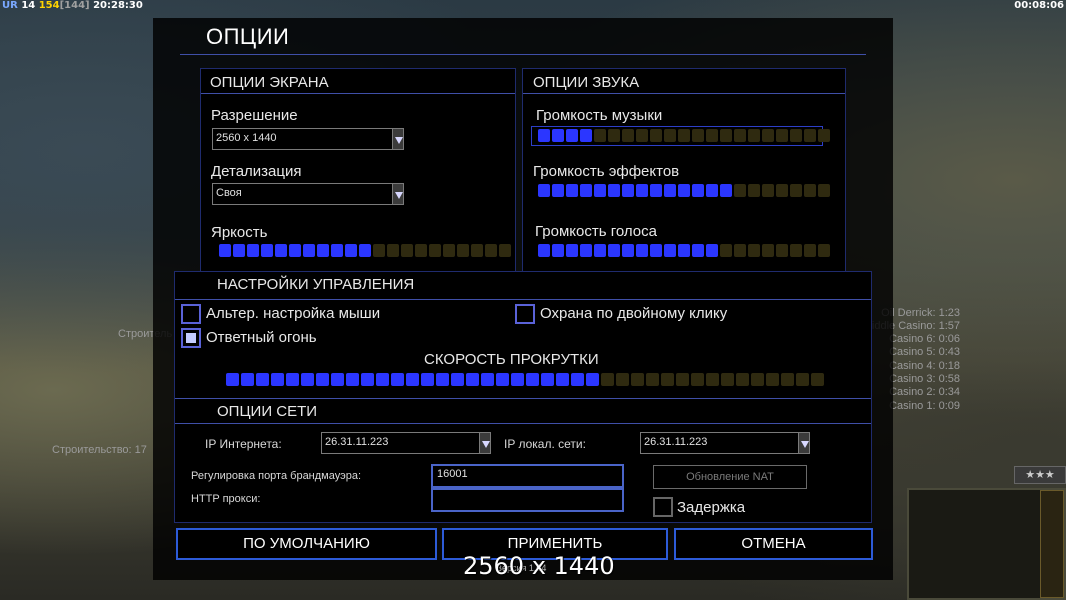 The height and width of the screenshot is (600, 1066). What do you see at coordinates (308, 194) in the screenshot?
I see `detail-dropdown: Своя` at bounding box center [308, 194].